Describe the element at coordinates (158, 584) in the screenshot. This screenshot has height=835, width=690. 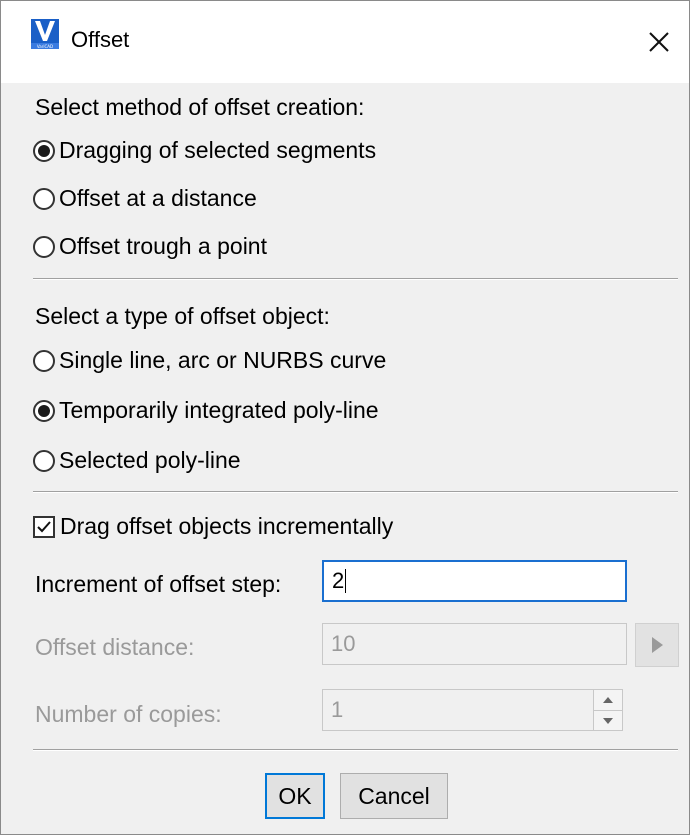
I see `increment-label: Increment of offset step:` at that location.